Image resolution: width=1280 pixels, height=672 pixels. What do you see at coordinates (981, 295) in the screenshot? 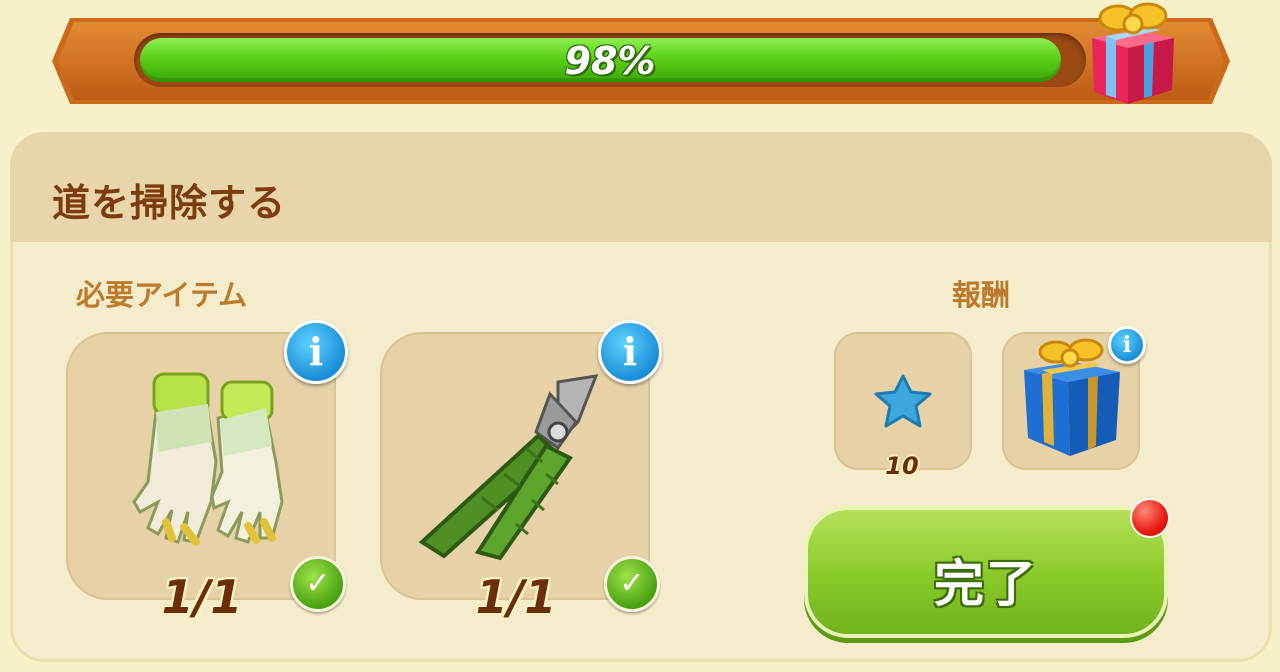
I see `rewards-label: 報酬` at bounding box center [981, 295].